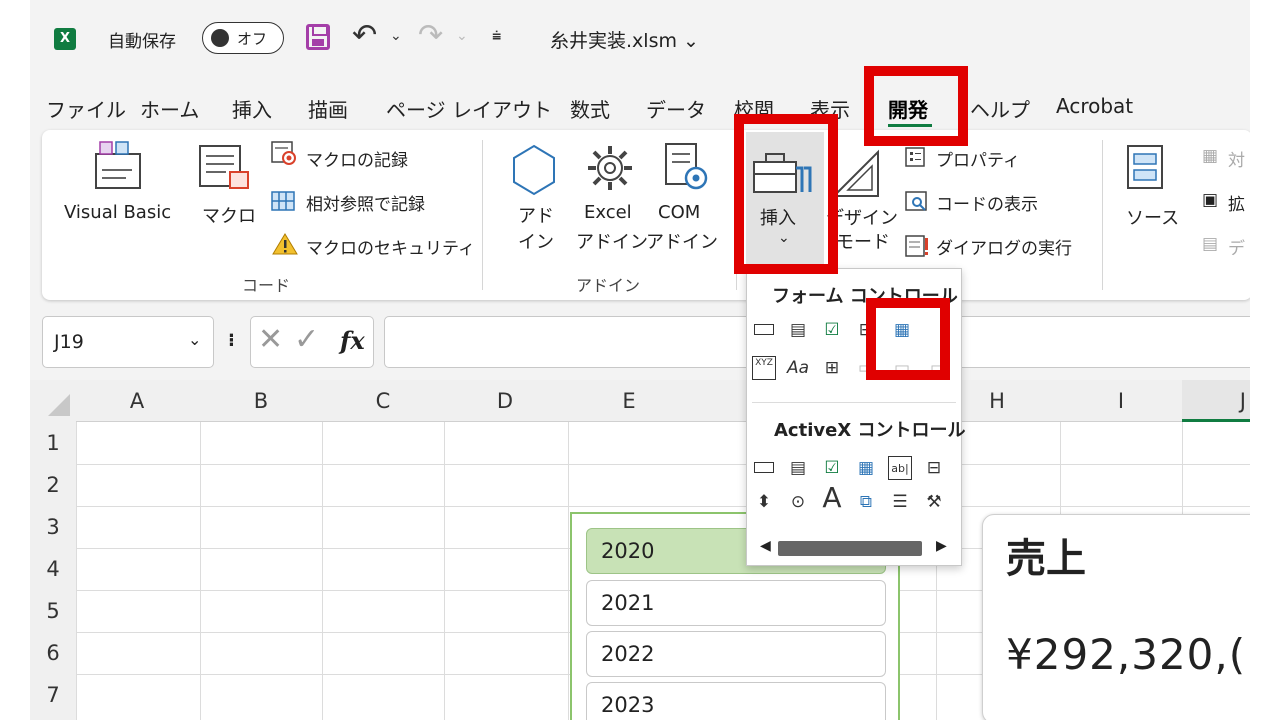 The image size is (1280, 720). I want to click on column-header-a: A, so click(137, 401).